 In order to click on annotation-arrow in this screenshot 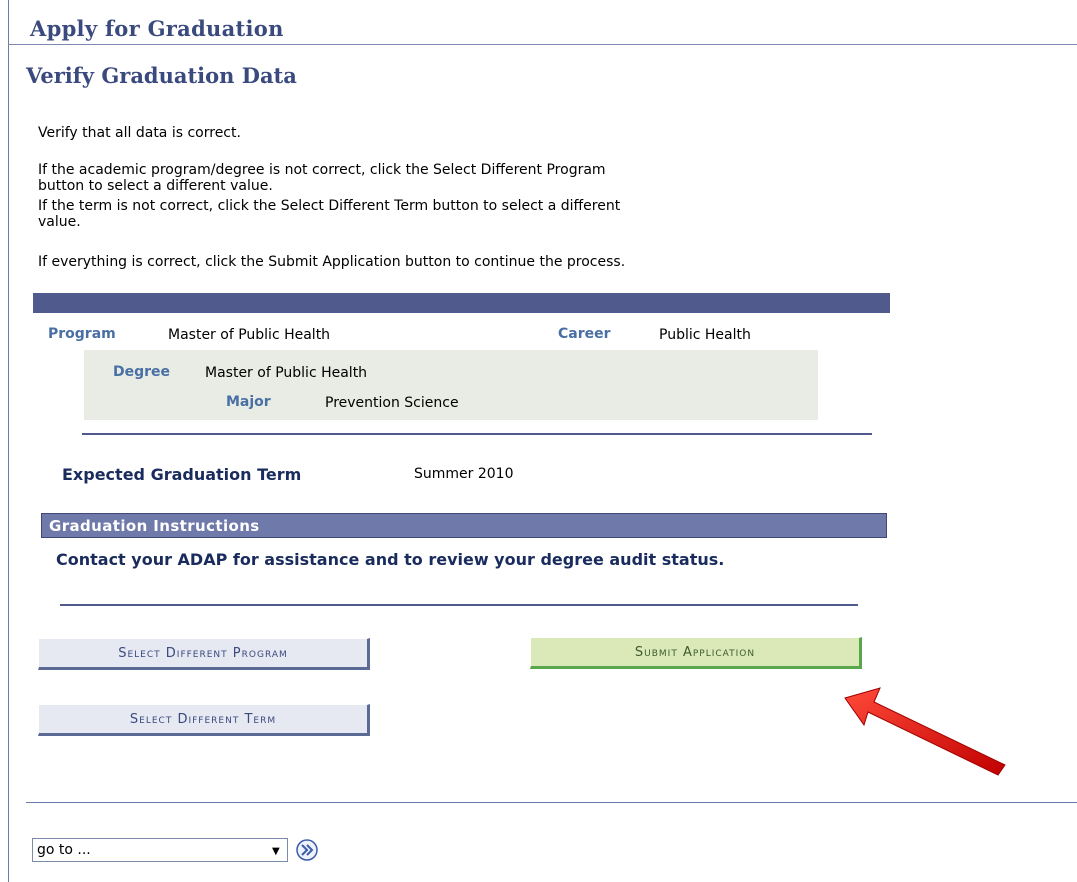, I will do `click(925, 731)`.